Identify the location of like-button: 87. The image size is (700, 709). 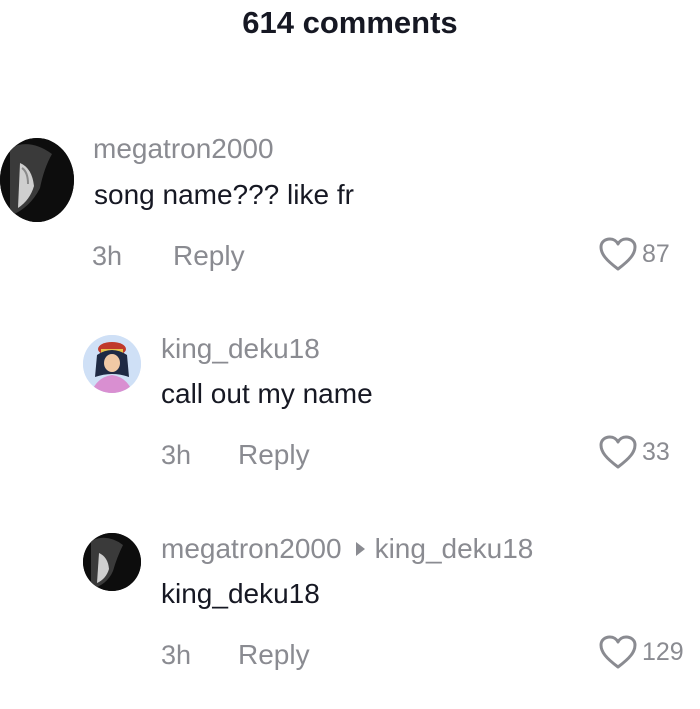
(634, 254).